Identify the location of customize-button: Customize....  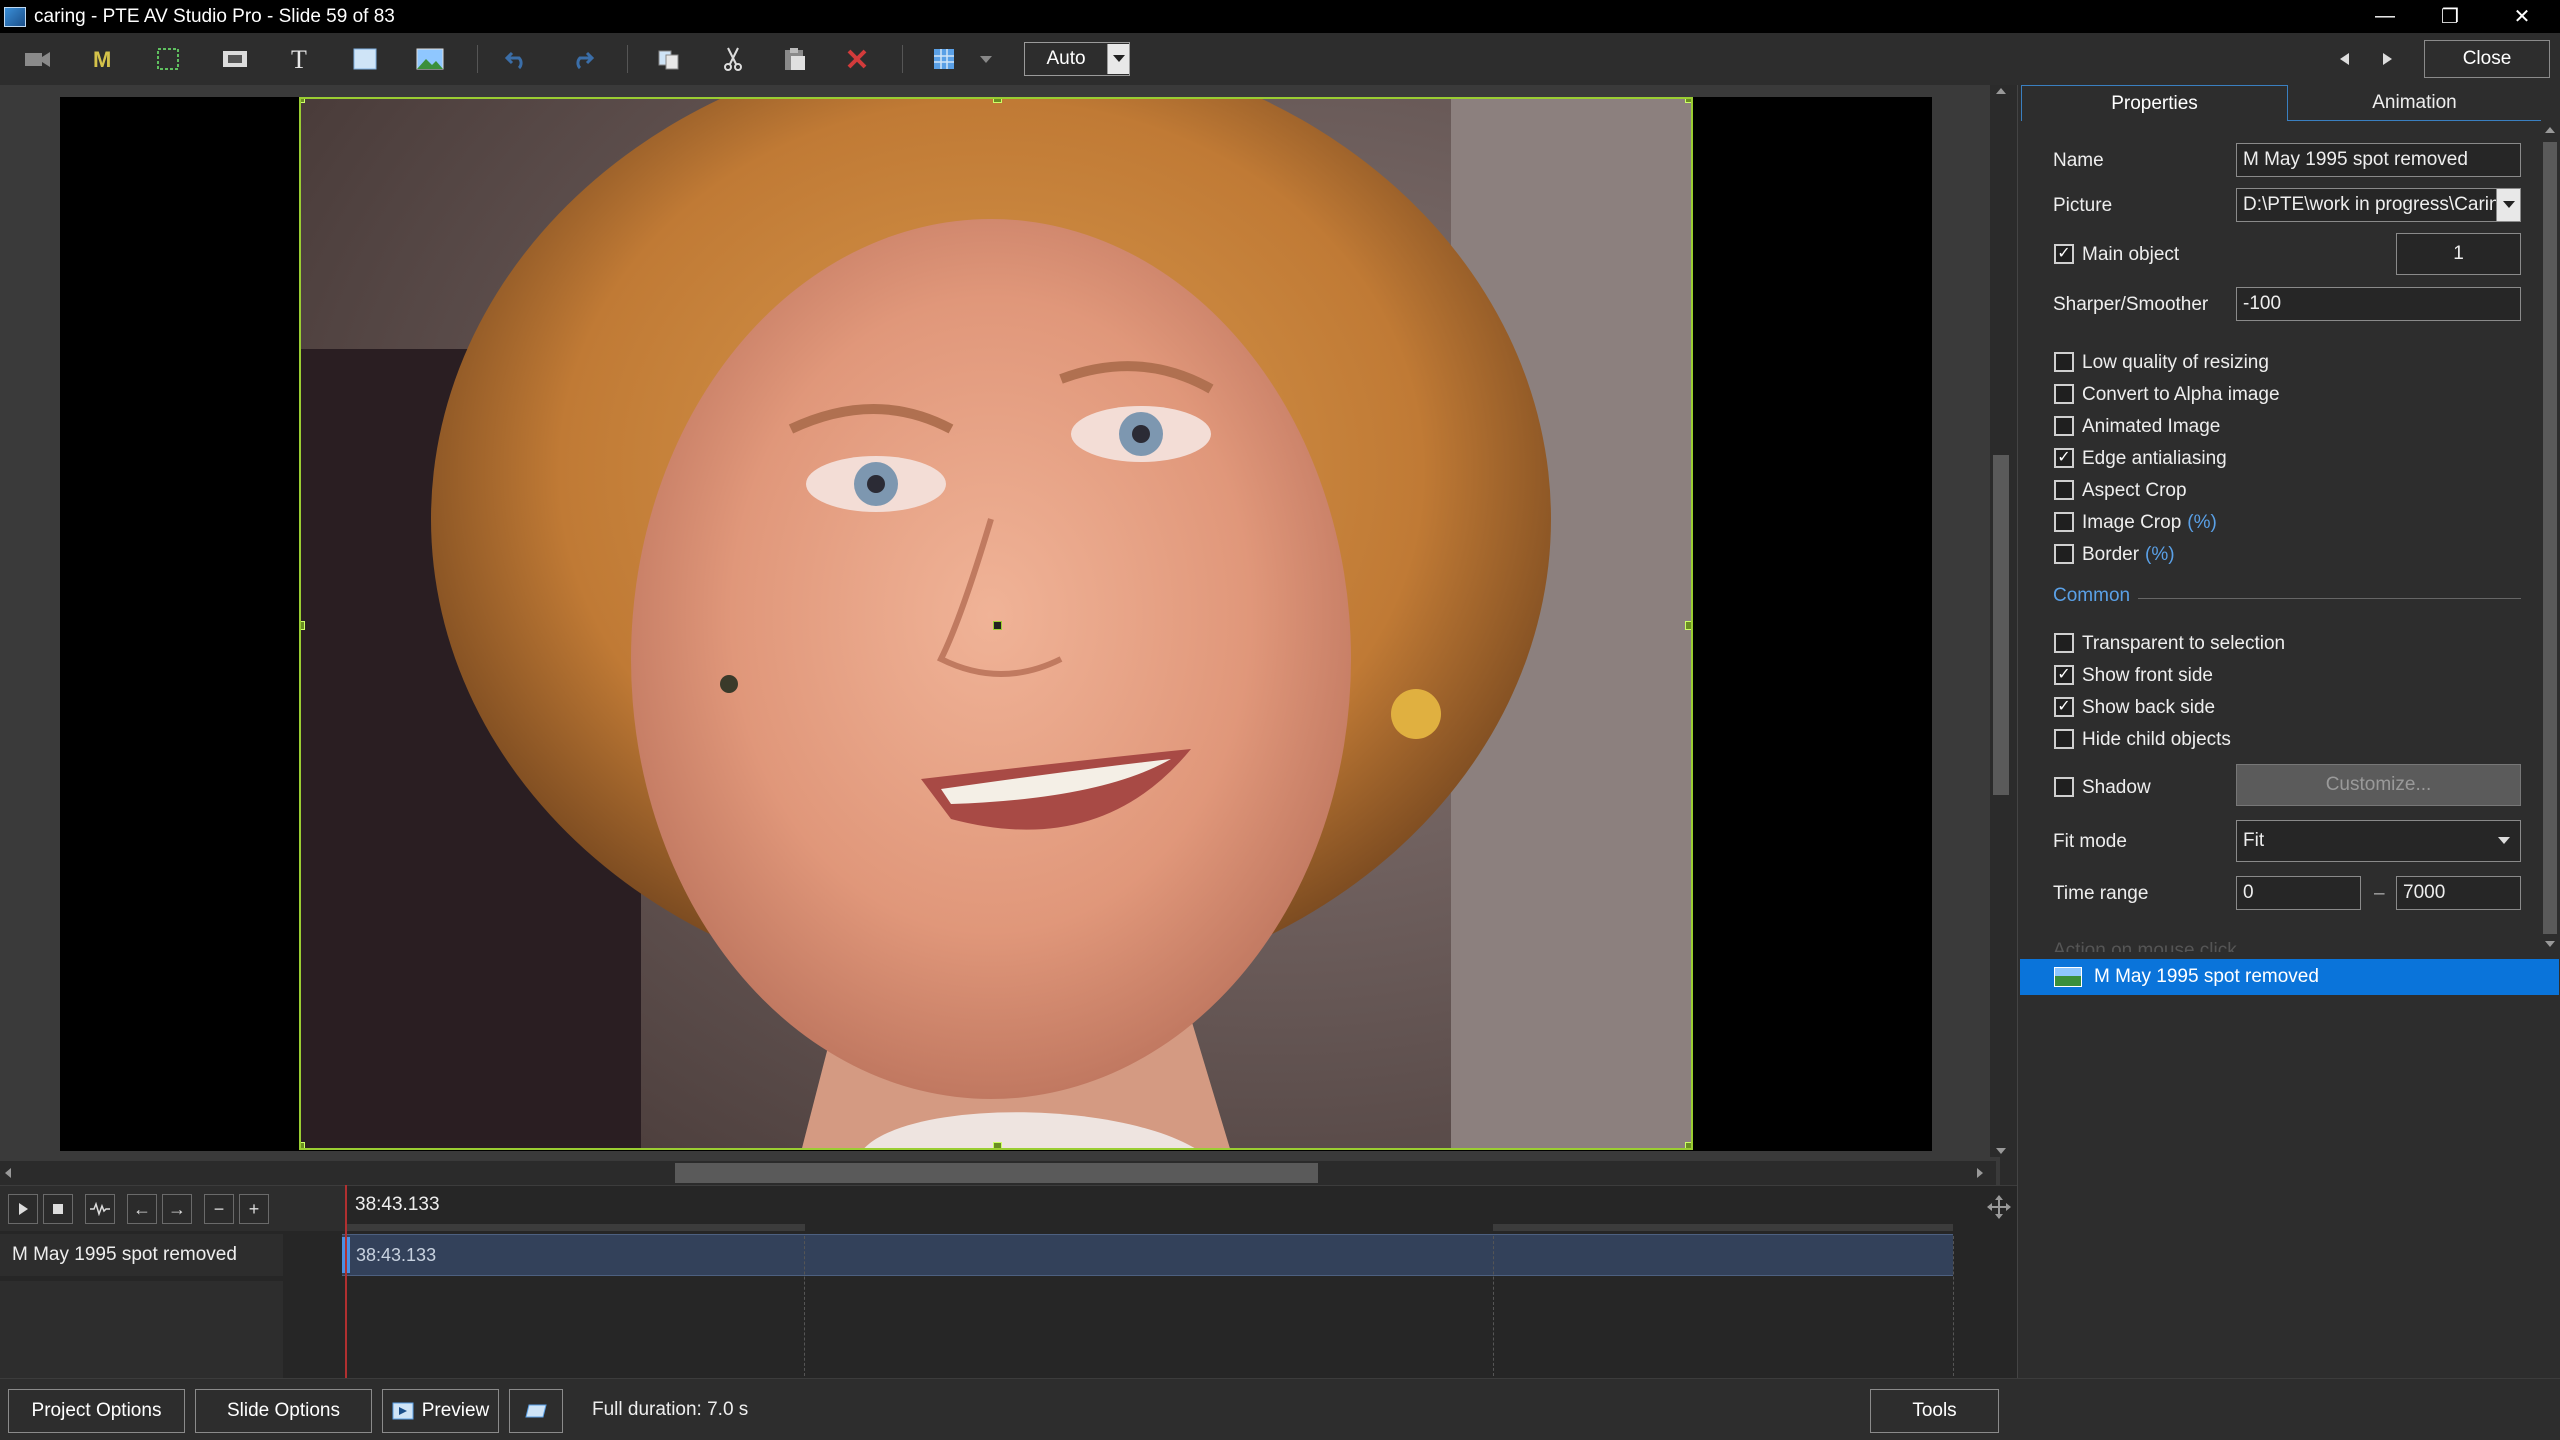
(2378, 785).